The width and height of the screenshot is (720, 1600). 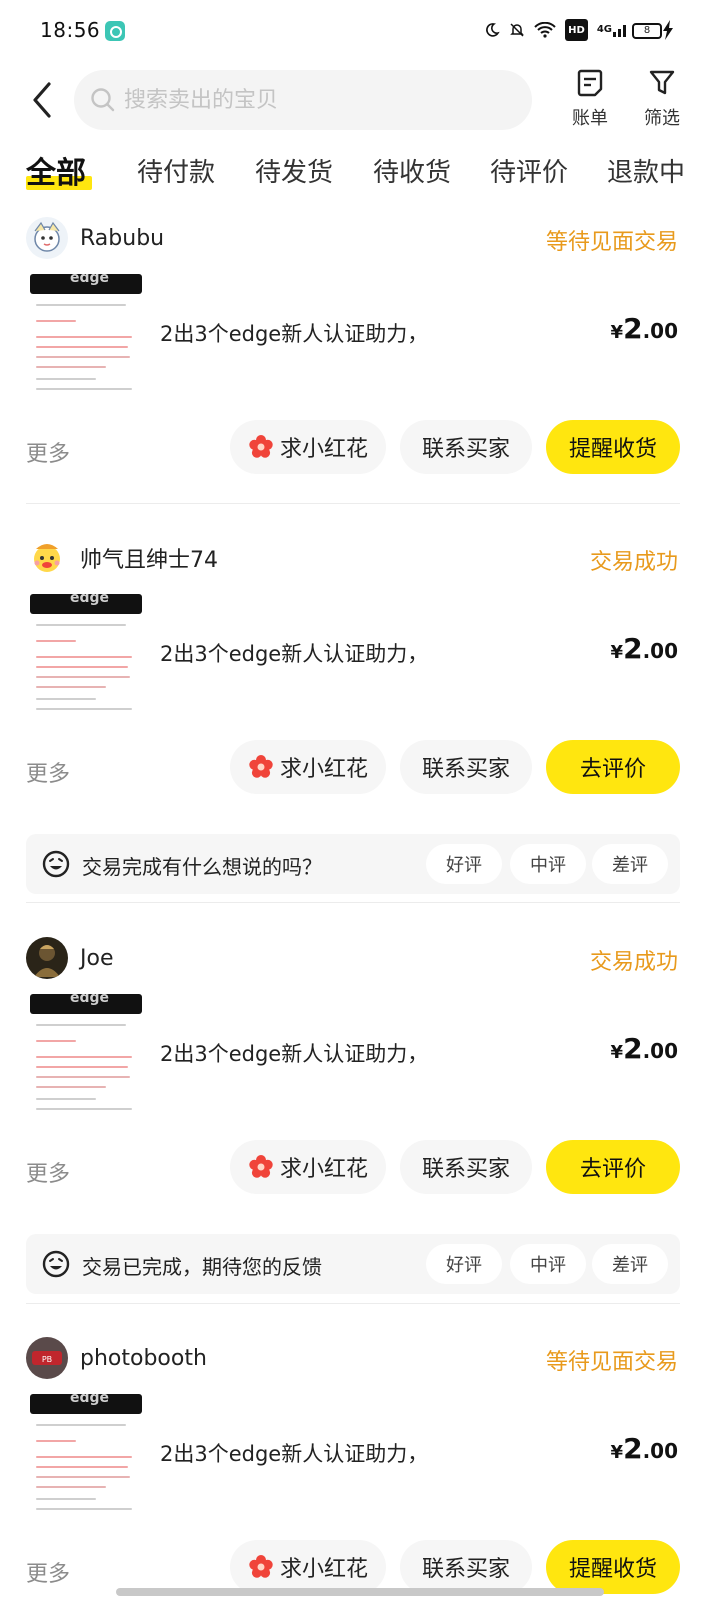 I want to click on seller-row: Rabubu, so click(x=95, y=238).